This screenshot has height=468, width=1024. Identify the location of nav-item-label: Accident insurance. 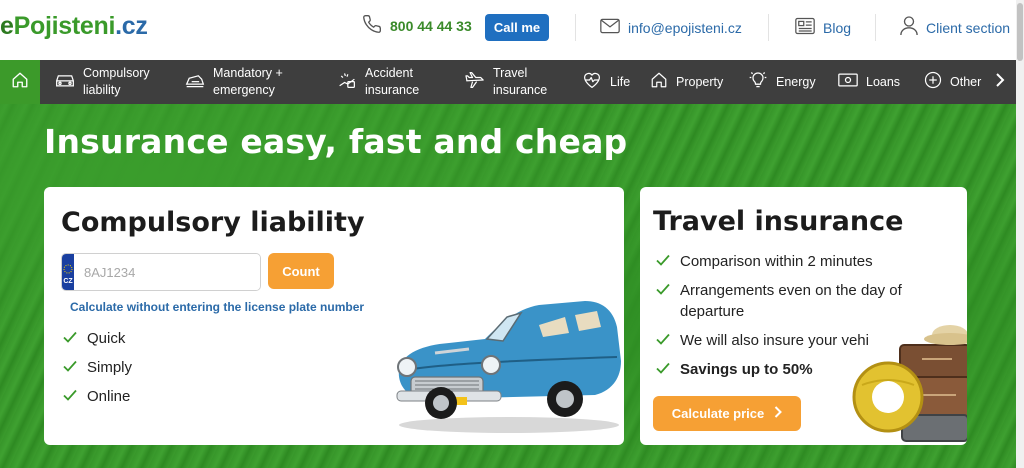
(392, 81).